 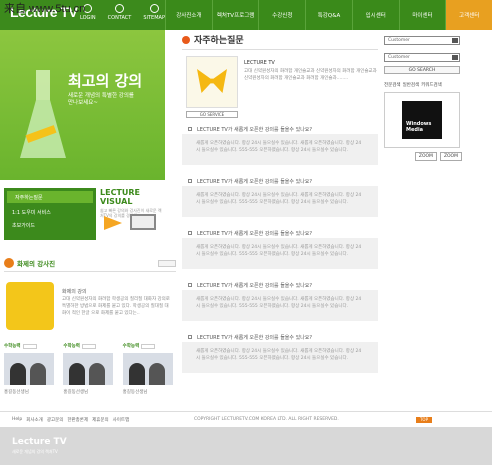 What do you see at coordinates (259, 63) in the screenshot?
I see `intro-title: LECTURE TV` at bounding box center [259, 63].